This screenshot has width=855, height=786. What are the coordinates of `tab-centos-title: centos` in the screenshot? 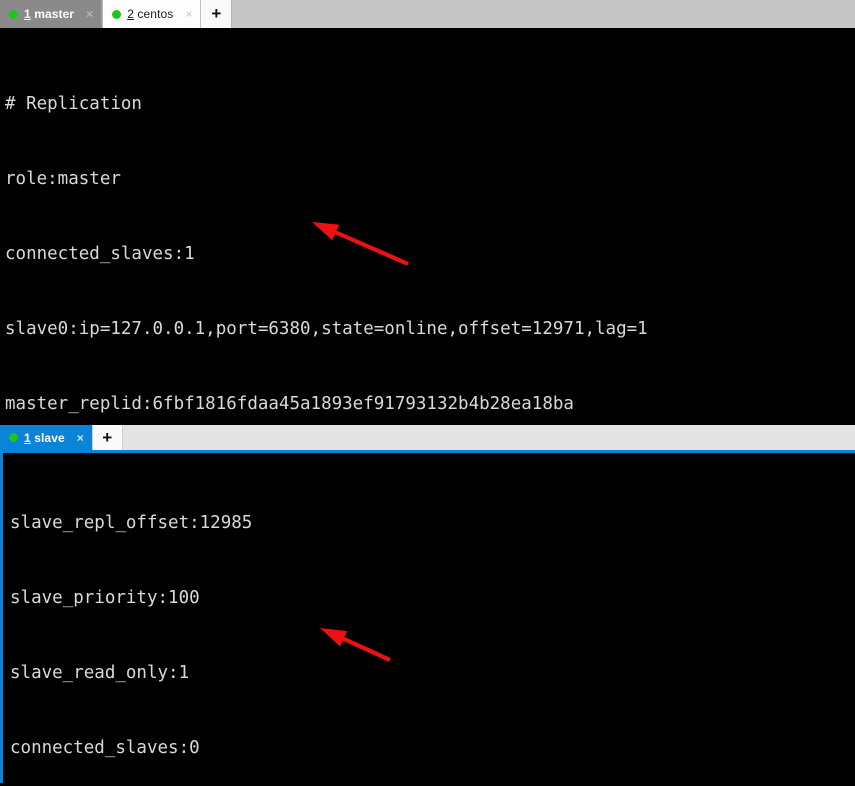 It's located at (153, 14).